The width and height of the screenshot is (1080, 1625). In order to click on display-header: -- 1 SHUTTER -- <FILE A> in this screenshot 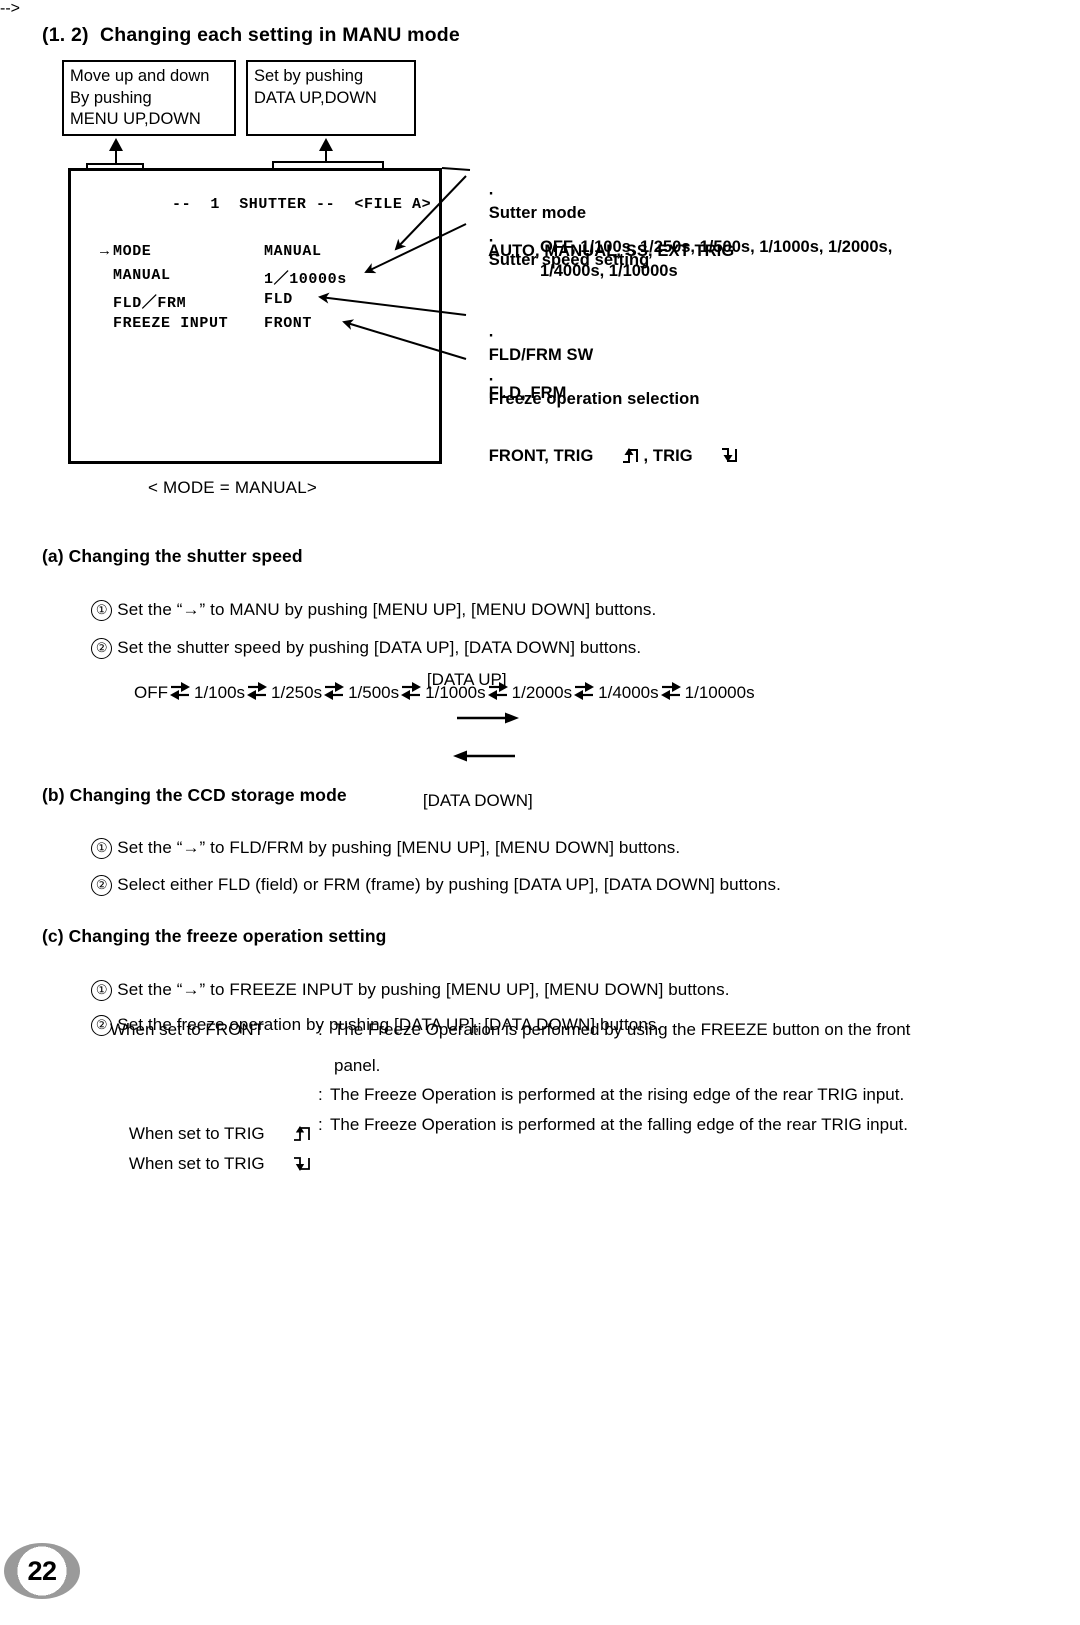, I will do `click(302, 204)`.